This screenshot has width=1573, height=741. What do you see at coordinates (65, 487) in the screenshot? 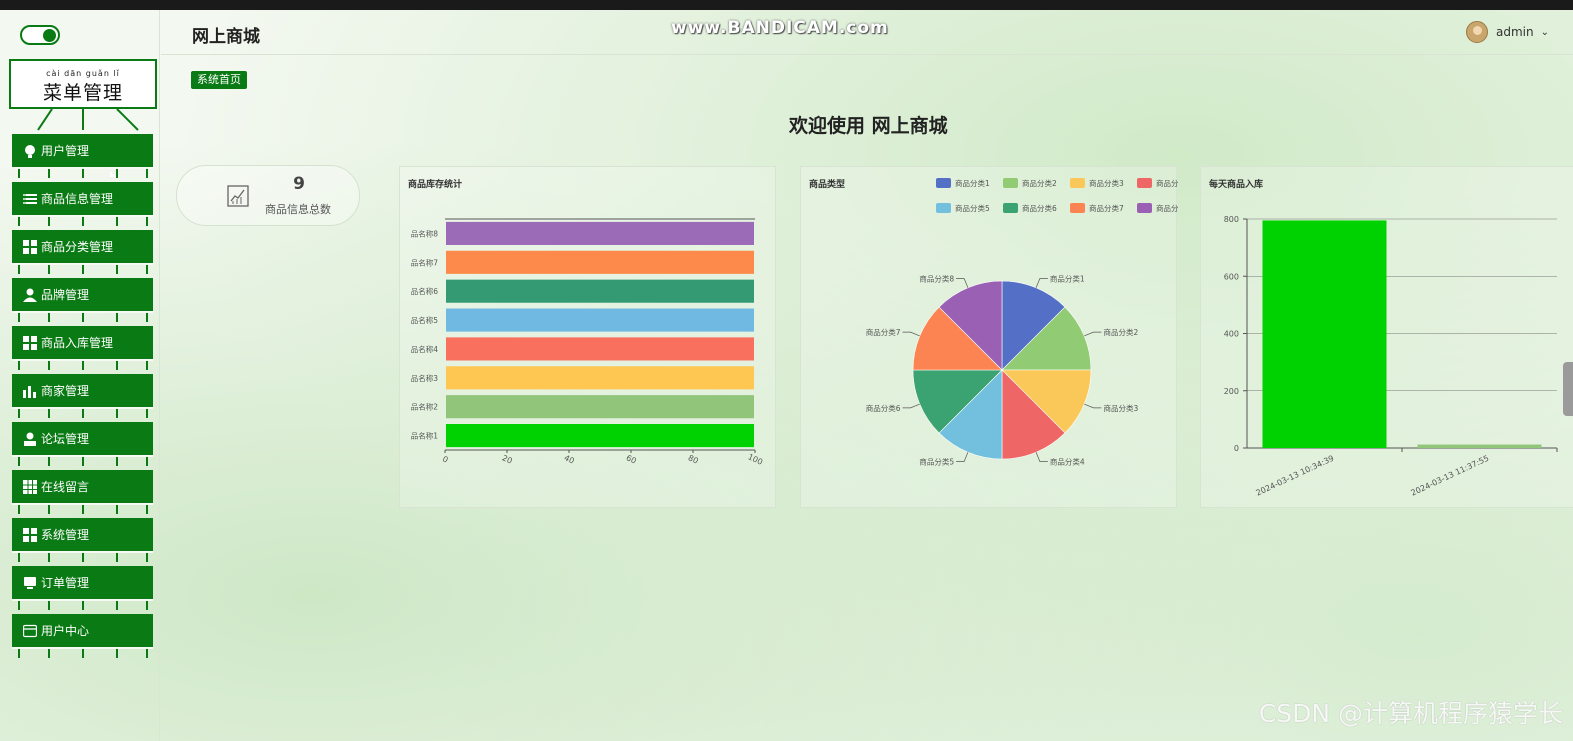
I see `sidebar-item-label: 在线留言` at bounding box center [65, 487].